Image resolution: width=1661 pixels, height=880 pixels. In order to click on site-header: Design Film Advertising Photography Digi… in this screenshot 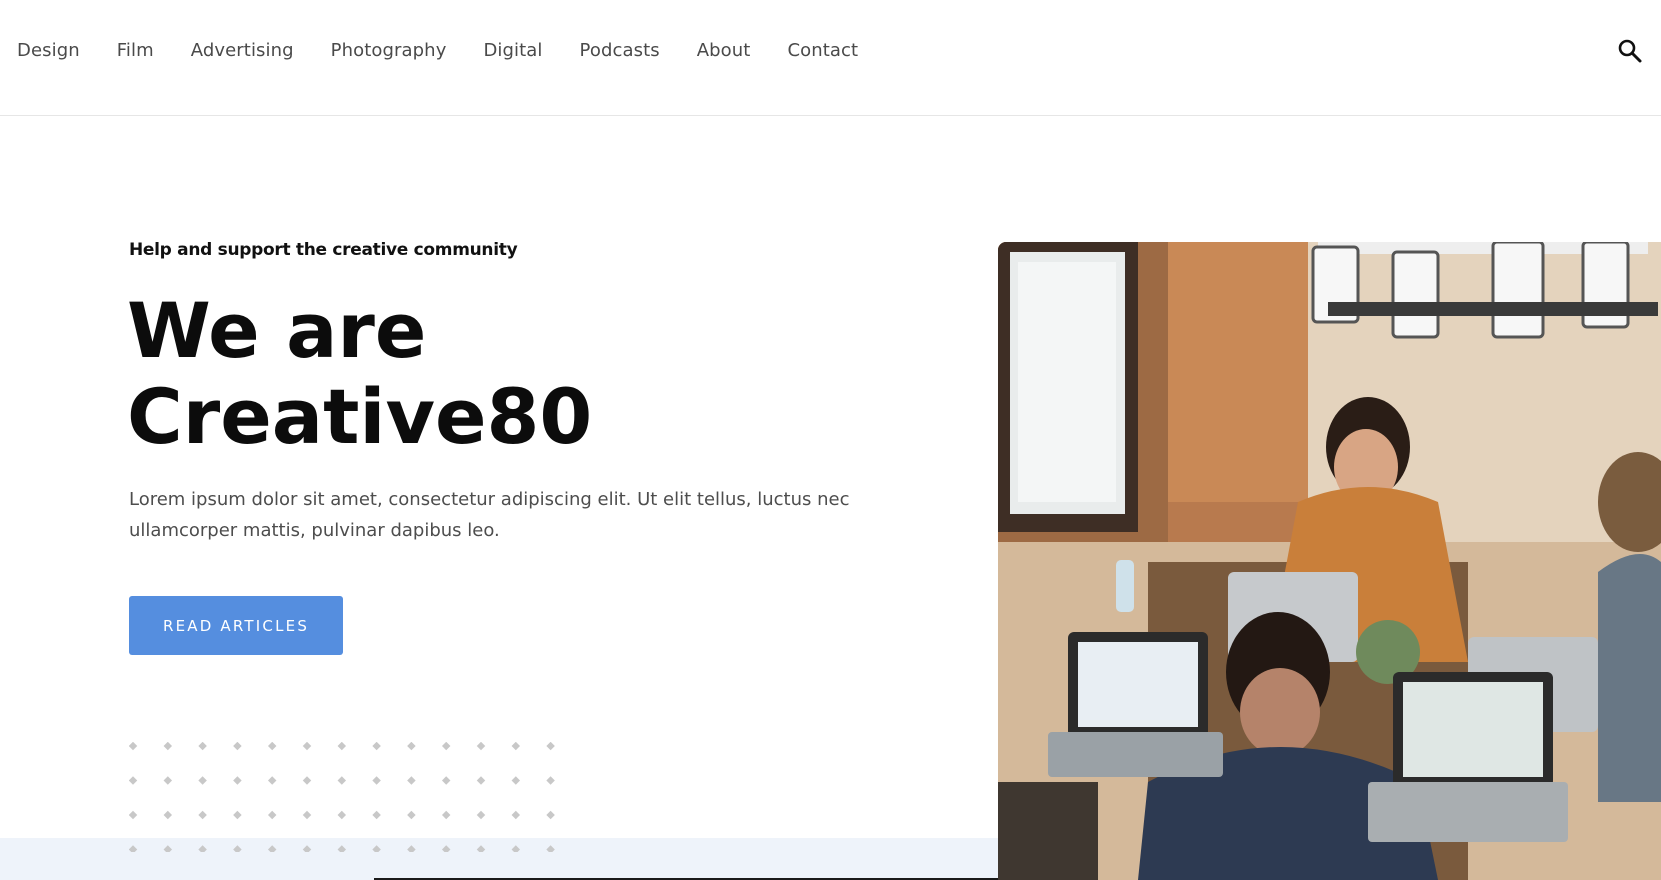, I will do `click(830, 58)`.